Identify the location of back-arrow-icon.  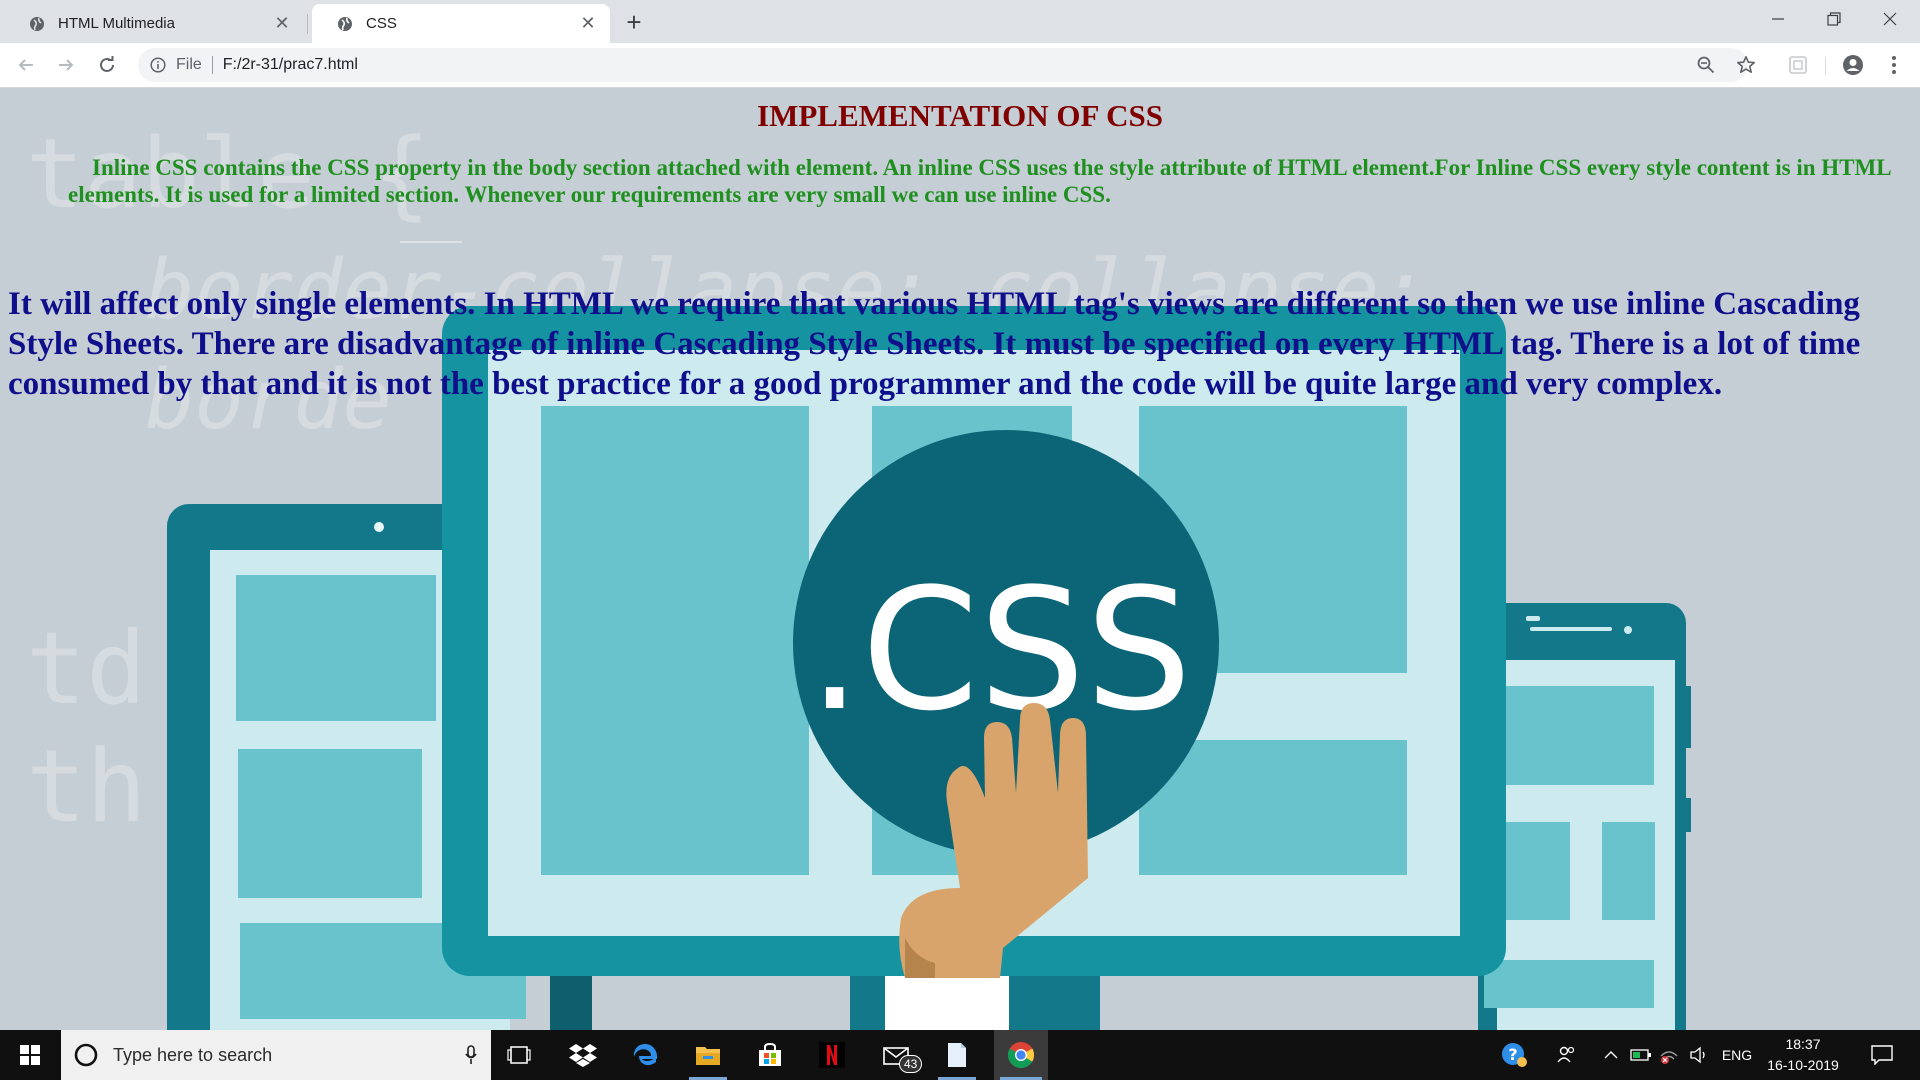
(25, 65).